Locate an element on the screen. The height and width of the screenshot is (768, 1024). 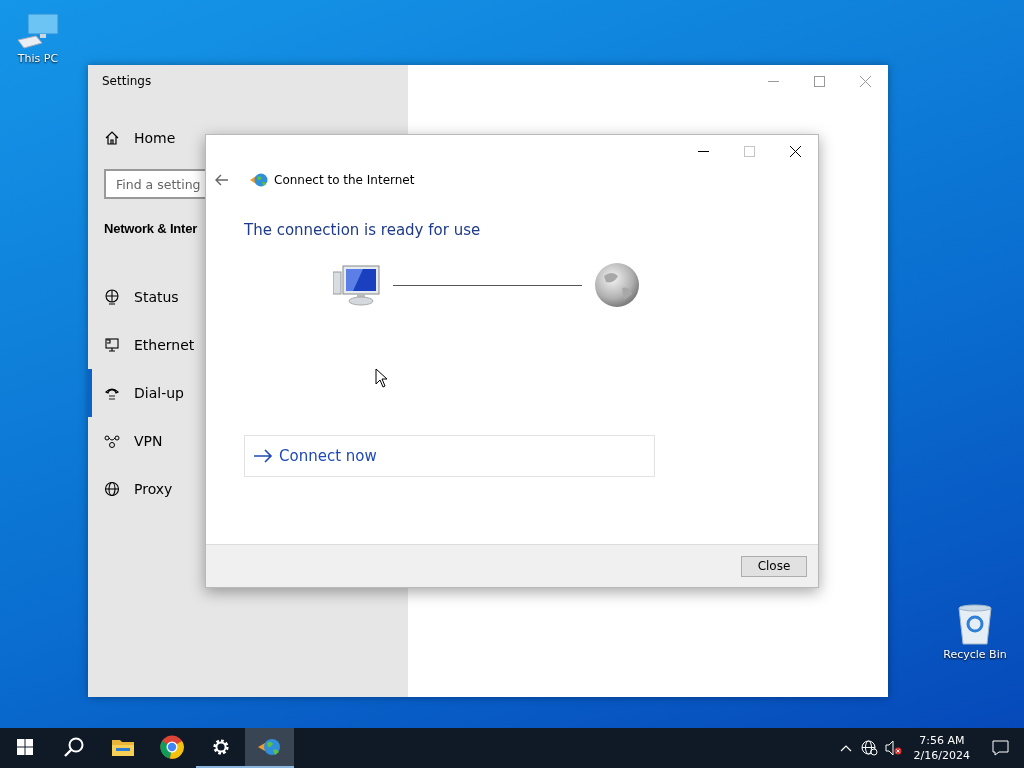
sidebar-item: Ethernet is located at coordinates (198, 345).